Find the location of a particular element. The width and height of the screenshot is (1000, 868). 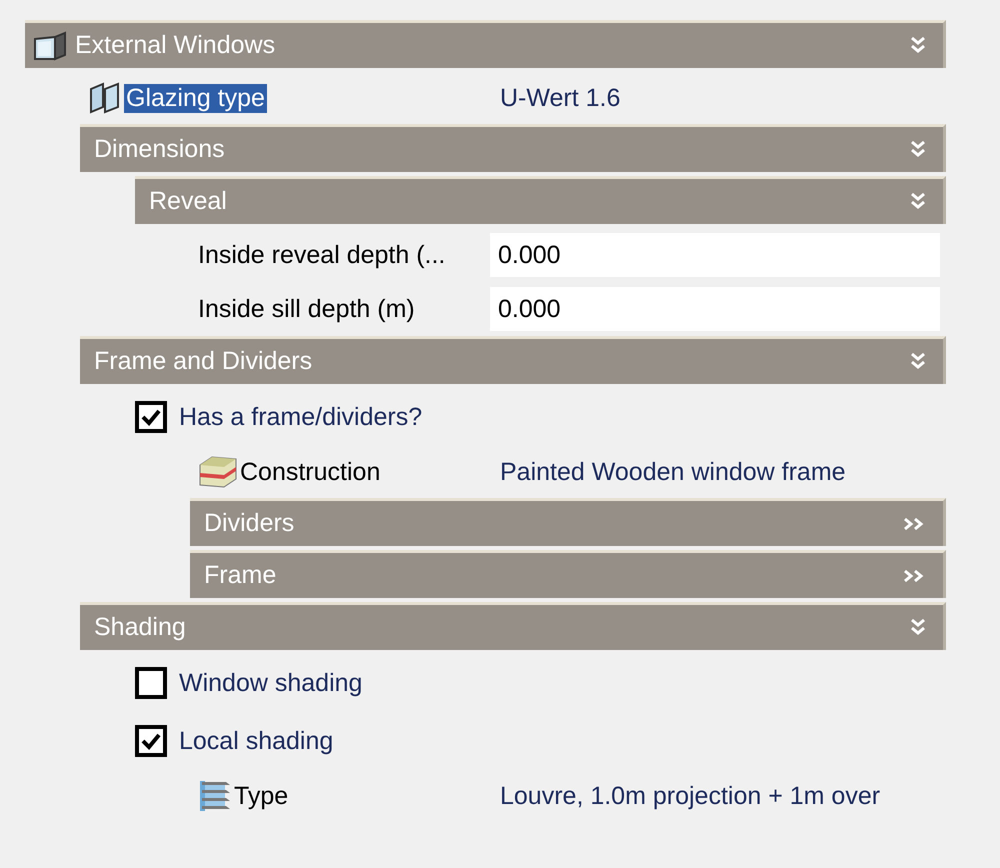

section-header: Frame and Dividers is located at coordinates (513, 360).